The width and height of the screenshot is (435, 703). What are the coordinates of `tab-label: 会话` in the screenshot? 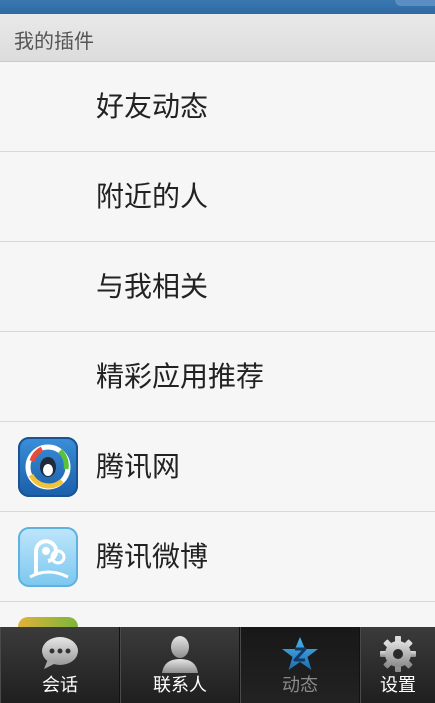 It's located at (60, 685).